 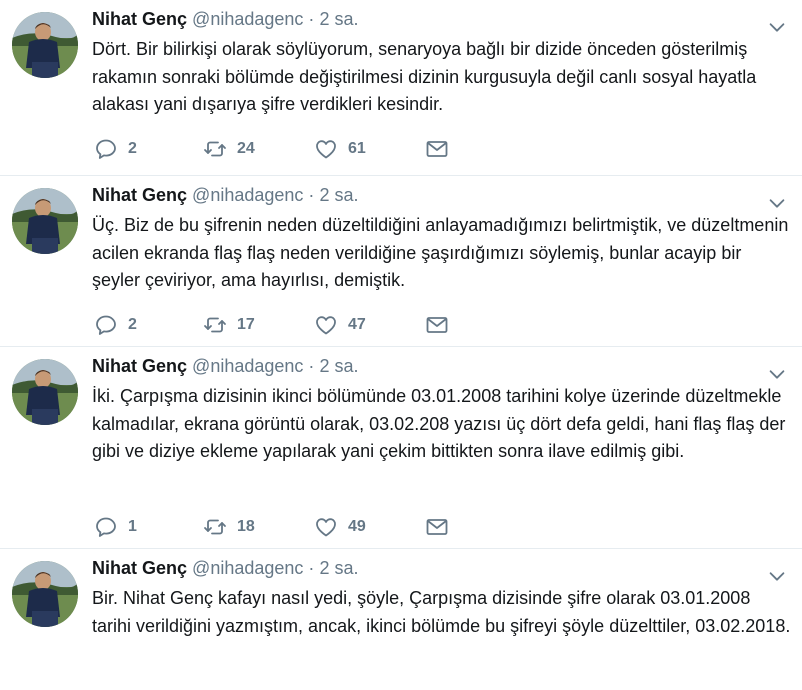 What do you see at coordinates (132, 526) in the screenshot?
I see `reply-count: 1` at bounding box center [132, 526].